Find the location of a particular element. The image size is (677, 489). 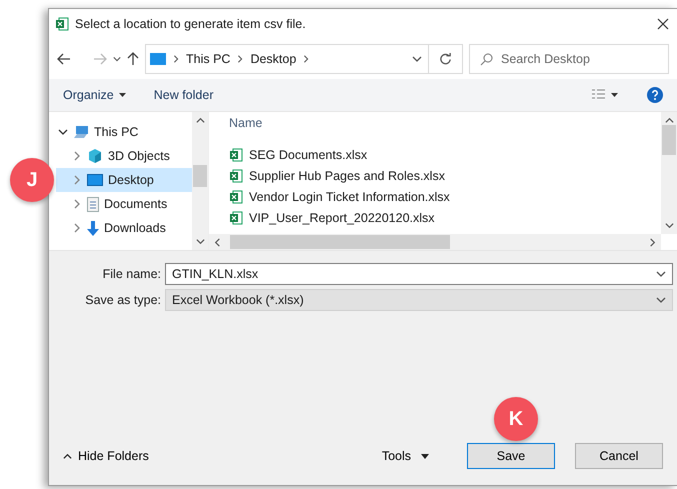

file-item: VIP_User_Report_20220120.xlsx is located at coordinates (445, 217).